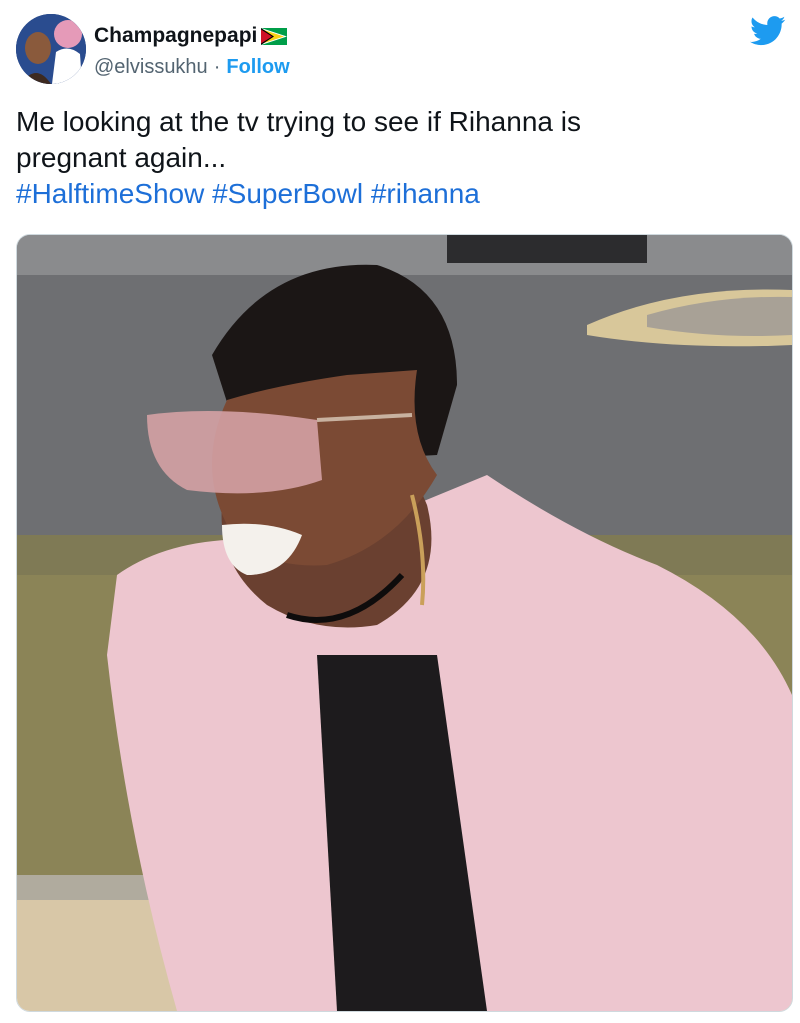  What do you see at coordinates (768, 31) in the screenshot?
I see `twitter-bird-icon` at bounding box center [768, 31].